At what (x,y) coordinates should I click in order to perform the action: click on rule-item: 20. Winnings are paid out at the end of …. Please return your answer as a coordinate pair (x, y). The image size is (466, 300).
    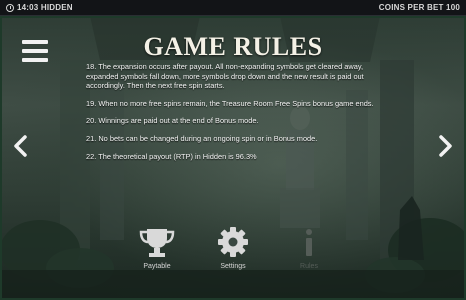
    Looking at the image, I should click on (172, 121).